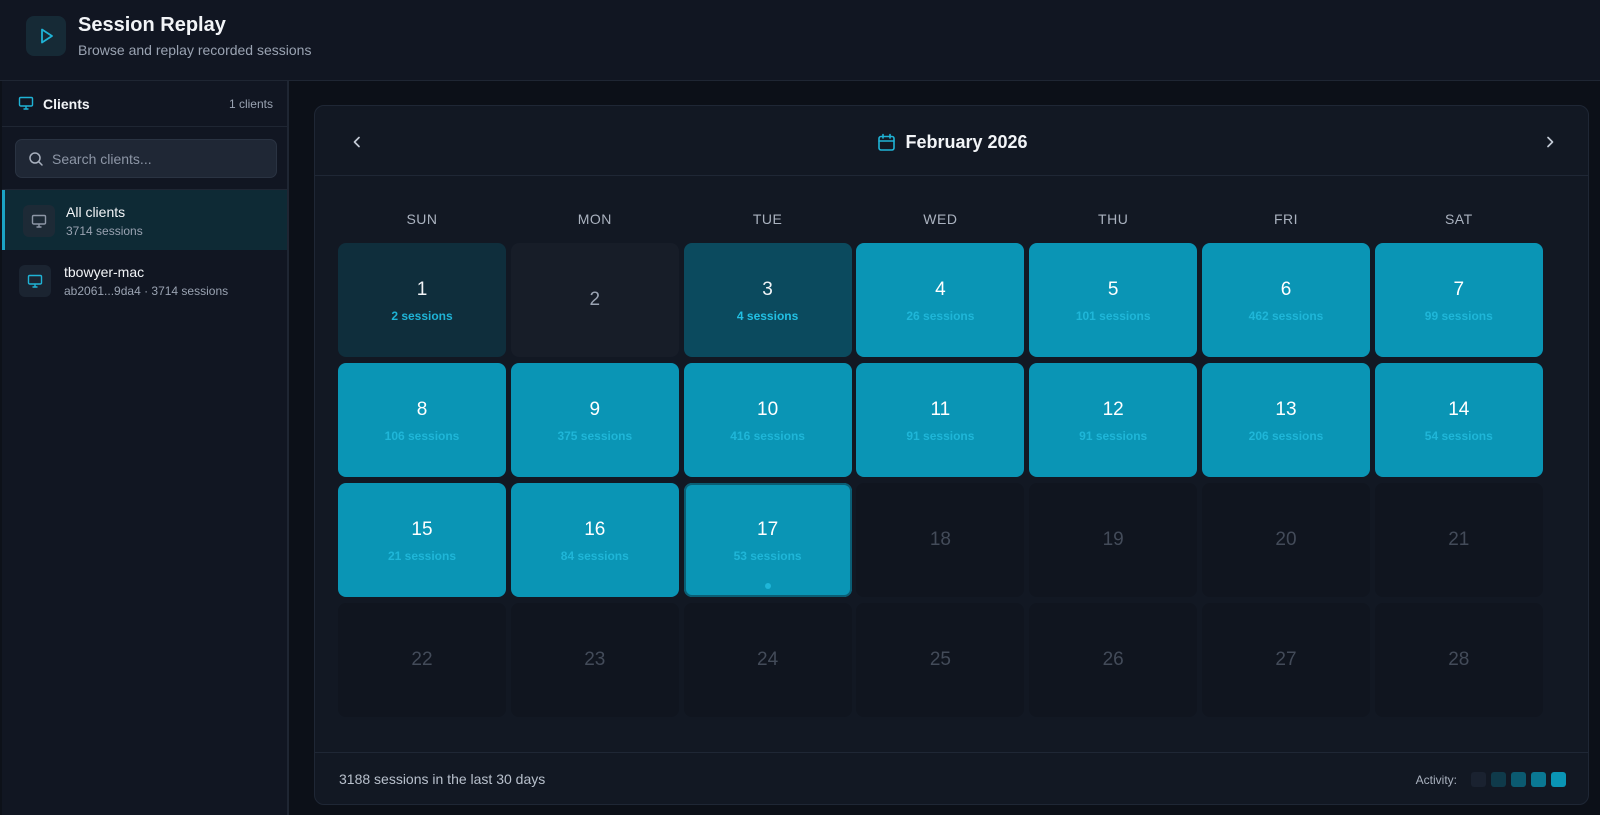 The width and height of the screenshot is (1600, 815). What do you see at coordinates (1286, 289) in the screenshot?
I see `day-number: 6` at bounding box center [1286, 289].